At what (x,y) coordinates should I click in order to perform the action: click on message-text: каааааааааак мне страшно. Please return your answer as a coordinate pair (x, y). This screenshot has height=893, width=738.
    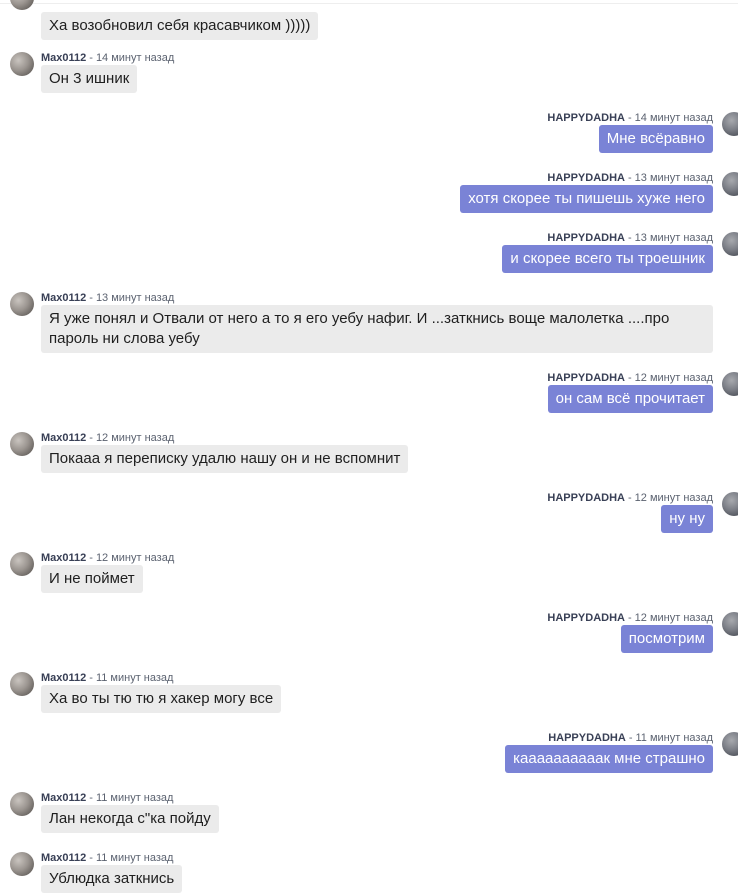
    Looking at the image, I should click on (609, 759).